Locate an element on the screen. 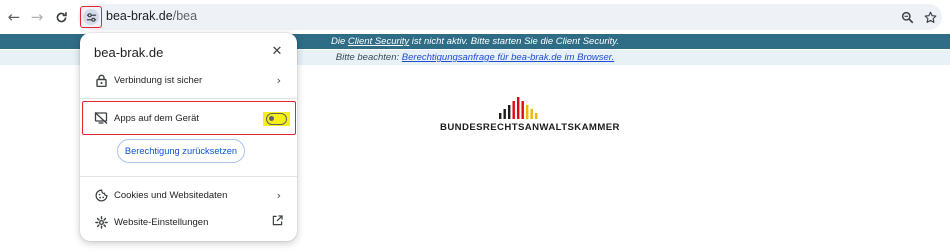  address-bar is located at coordinates (510, 17).